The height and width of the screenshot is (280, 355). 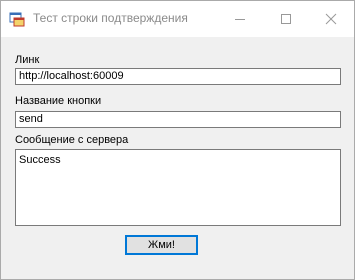 I want to click on minimize-icon, so click(x=240, y=19).